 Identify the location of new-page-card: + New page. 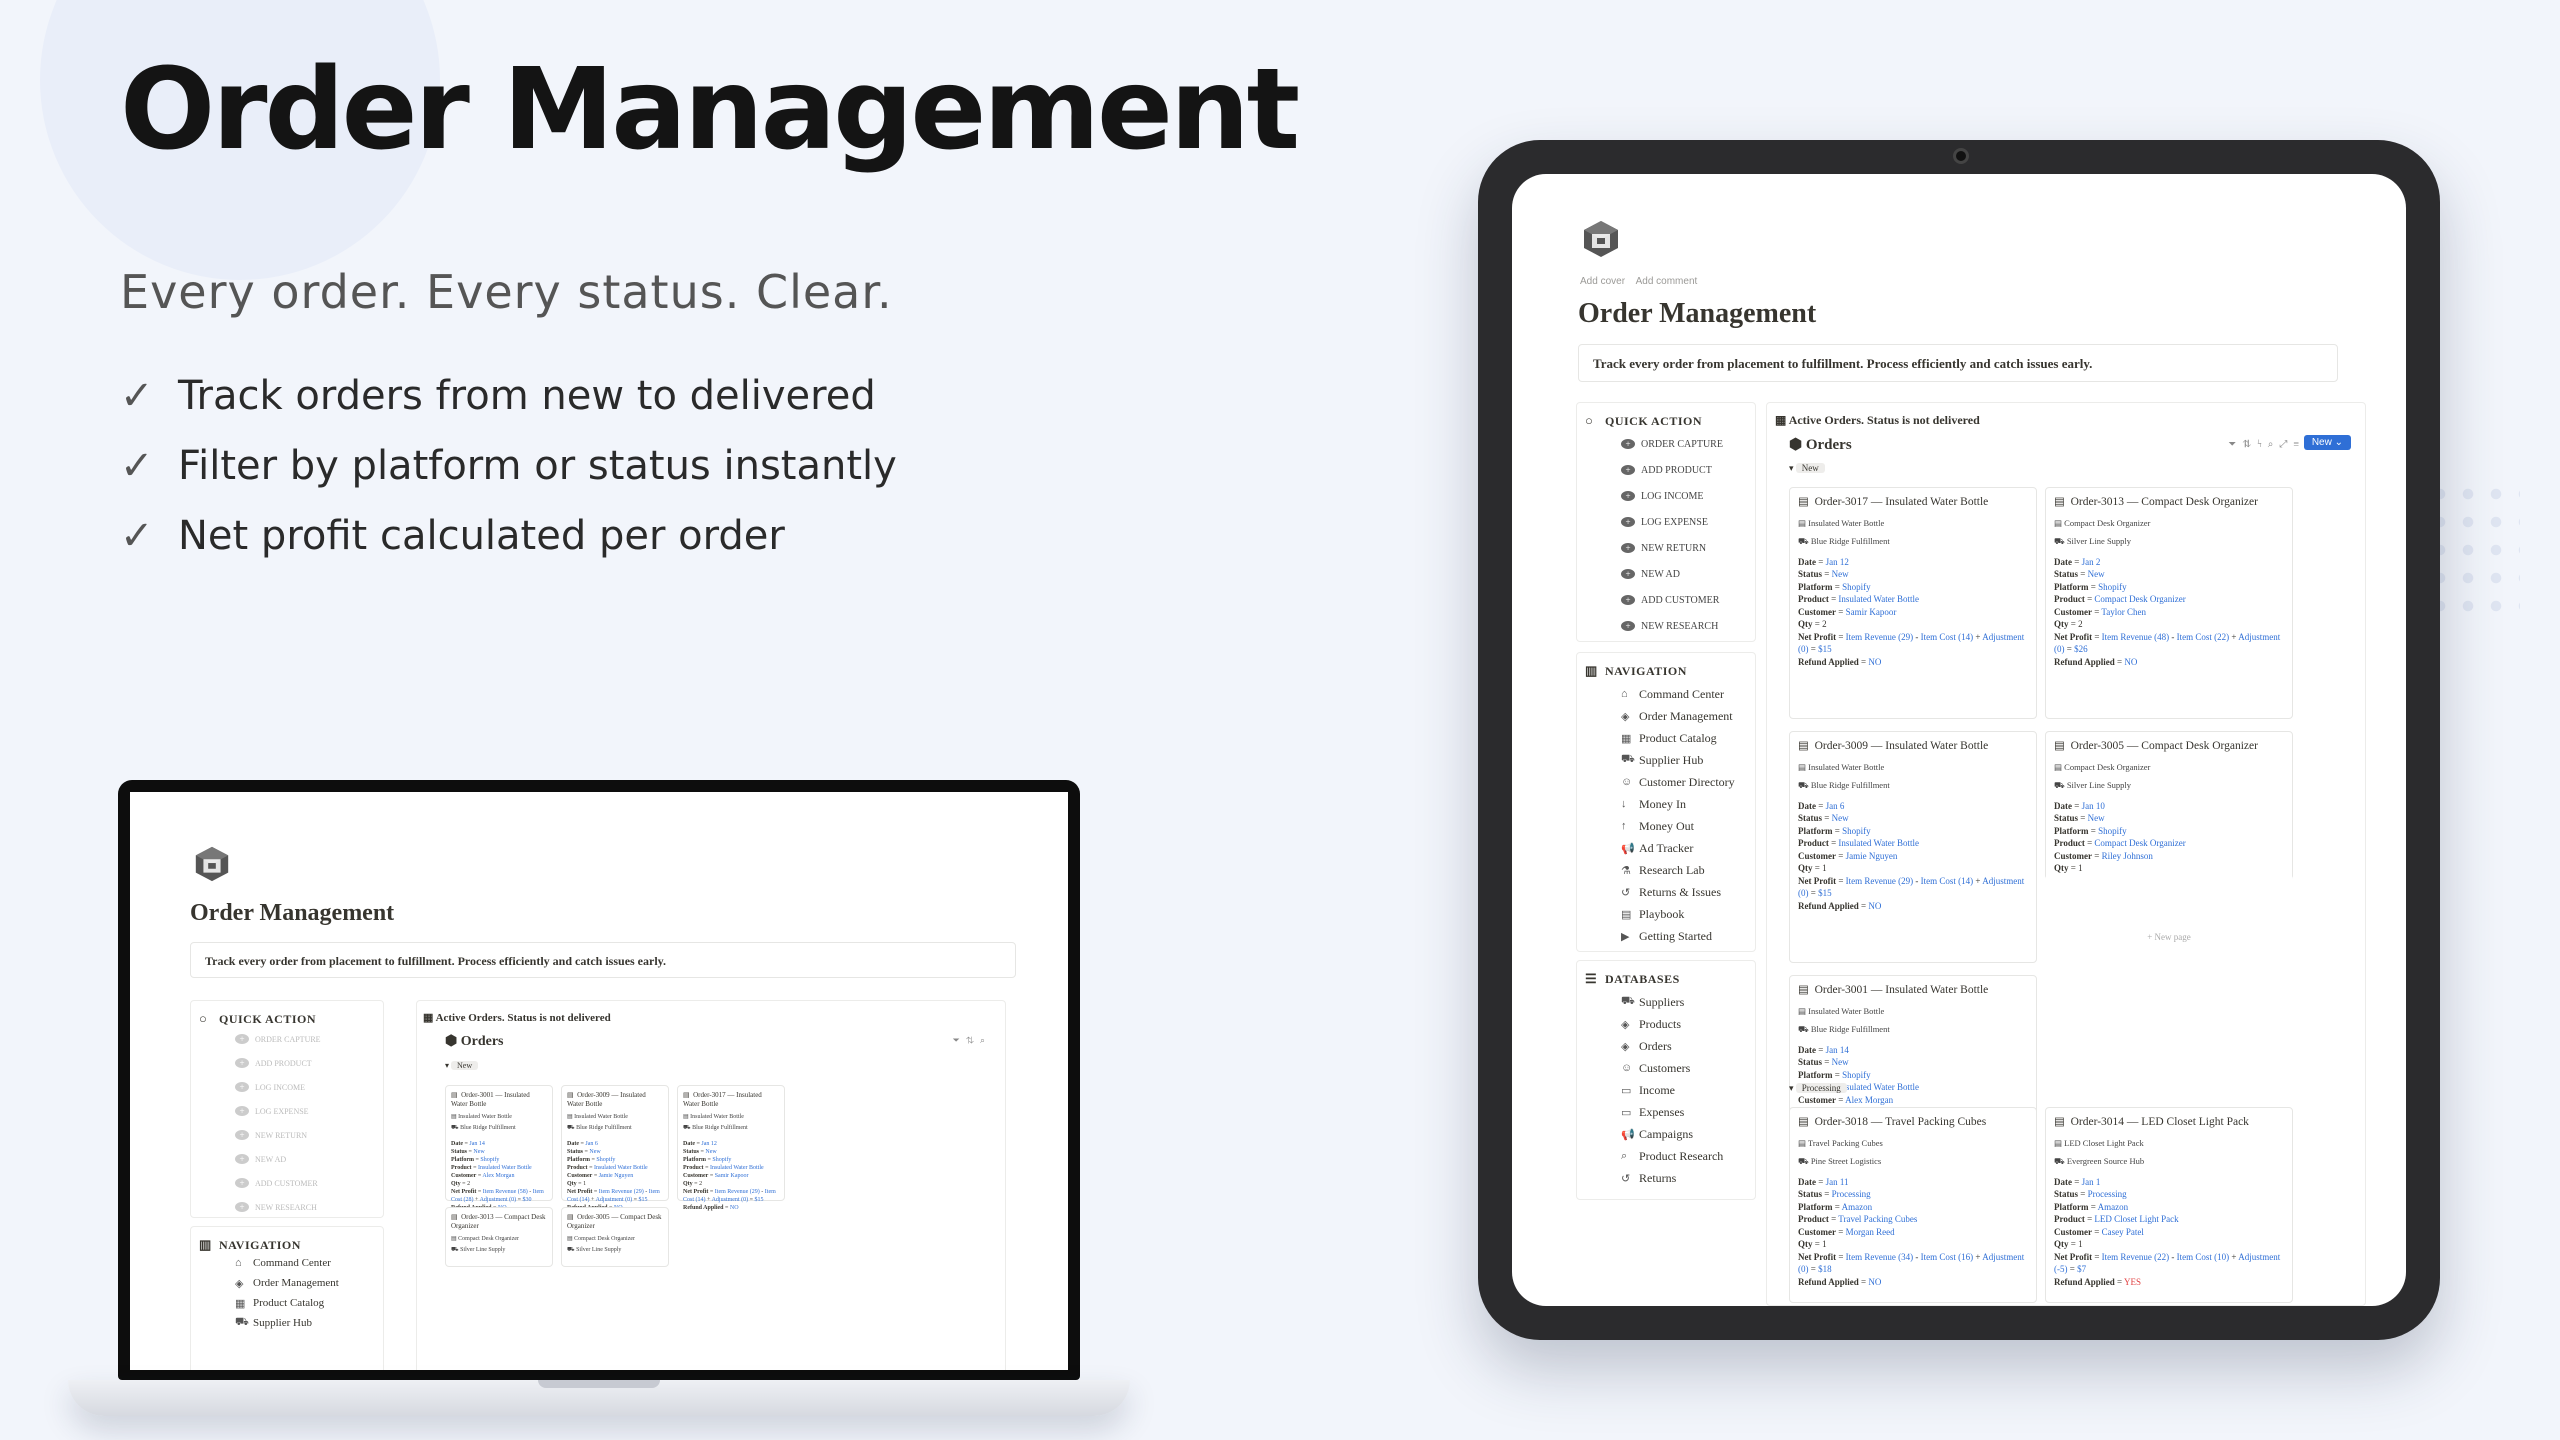
(2169, 938).